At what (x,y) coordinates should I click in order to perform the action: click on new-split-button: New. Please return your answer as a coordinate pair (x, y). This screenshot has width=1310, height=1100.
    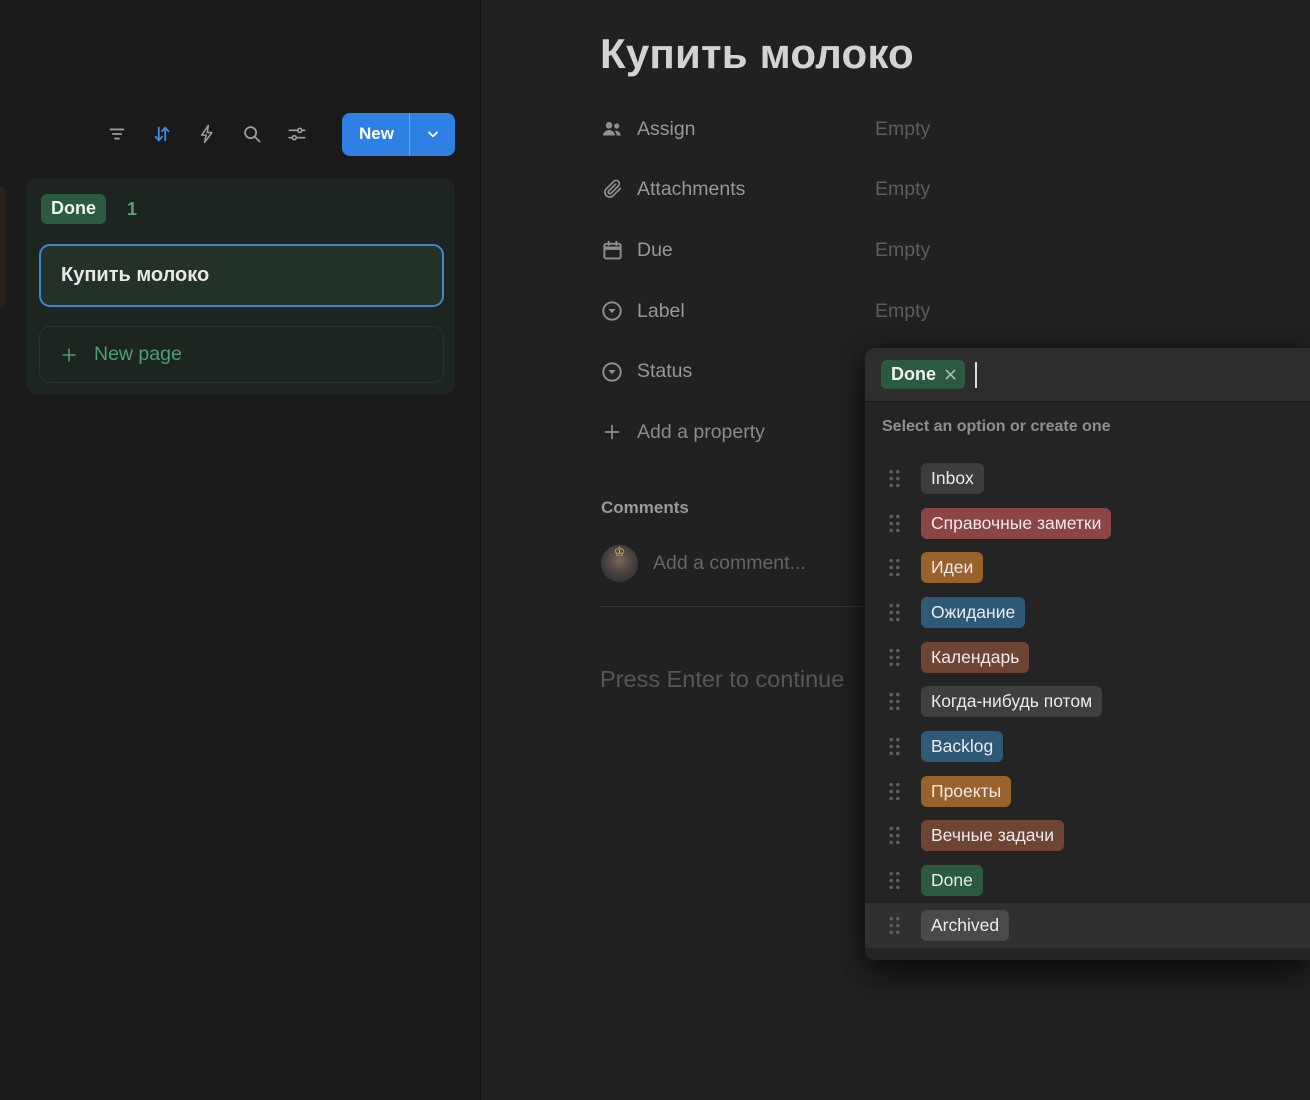
    Looking at the image, I should click on (398, 134).